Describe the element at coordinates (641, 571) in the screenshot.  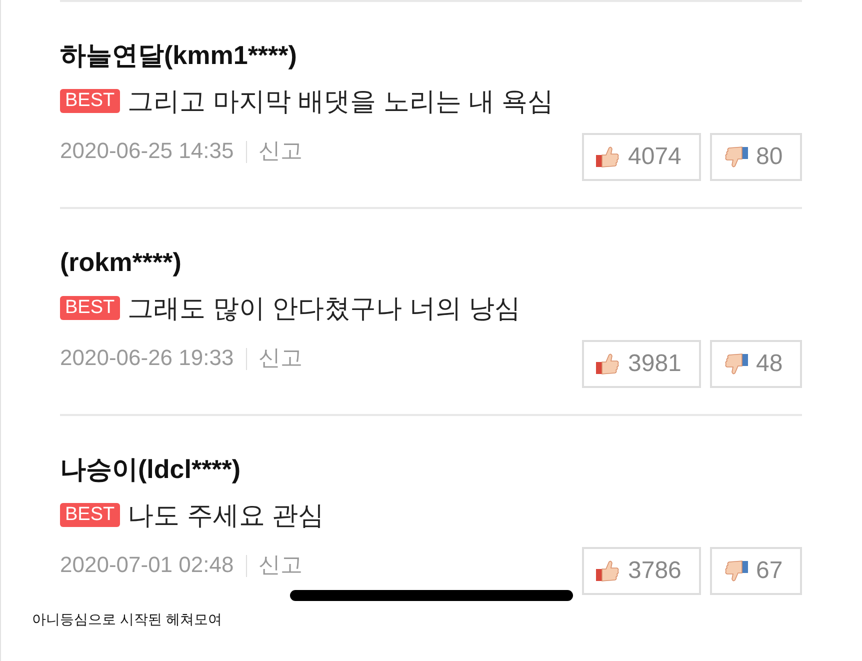
I see `like-button: 3786` at that location.